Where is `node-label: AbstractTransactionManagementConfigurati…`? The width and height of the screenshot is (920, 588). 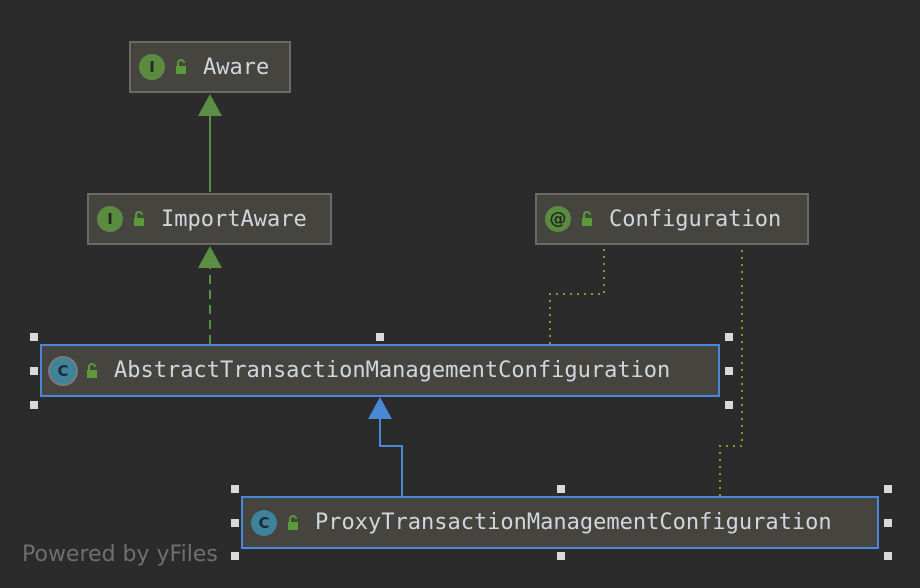 node-label: AbstractTransactionManagementConfigurati… is located at coordinates (392, 370).